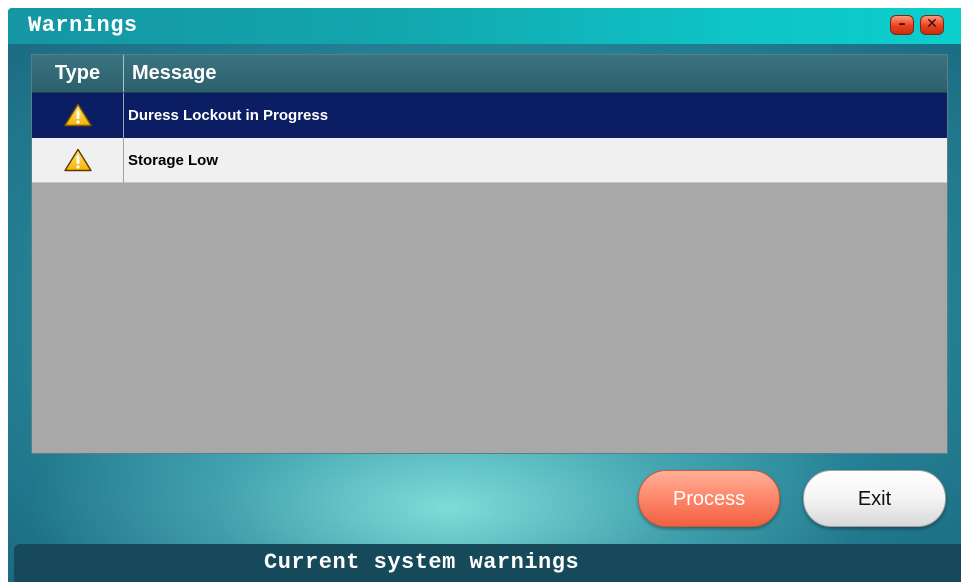 The height and width of the screenshot is (582, 961). I want to click on message-cell: Duress Lockout in Progress, so click(228, 115).